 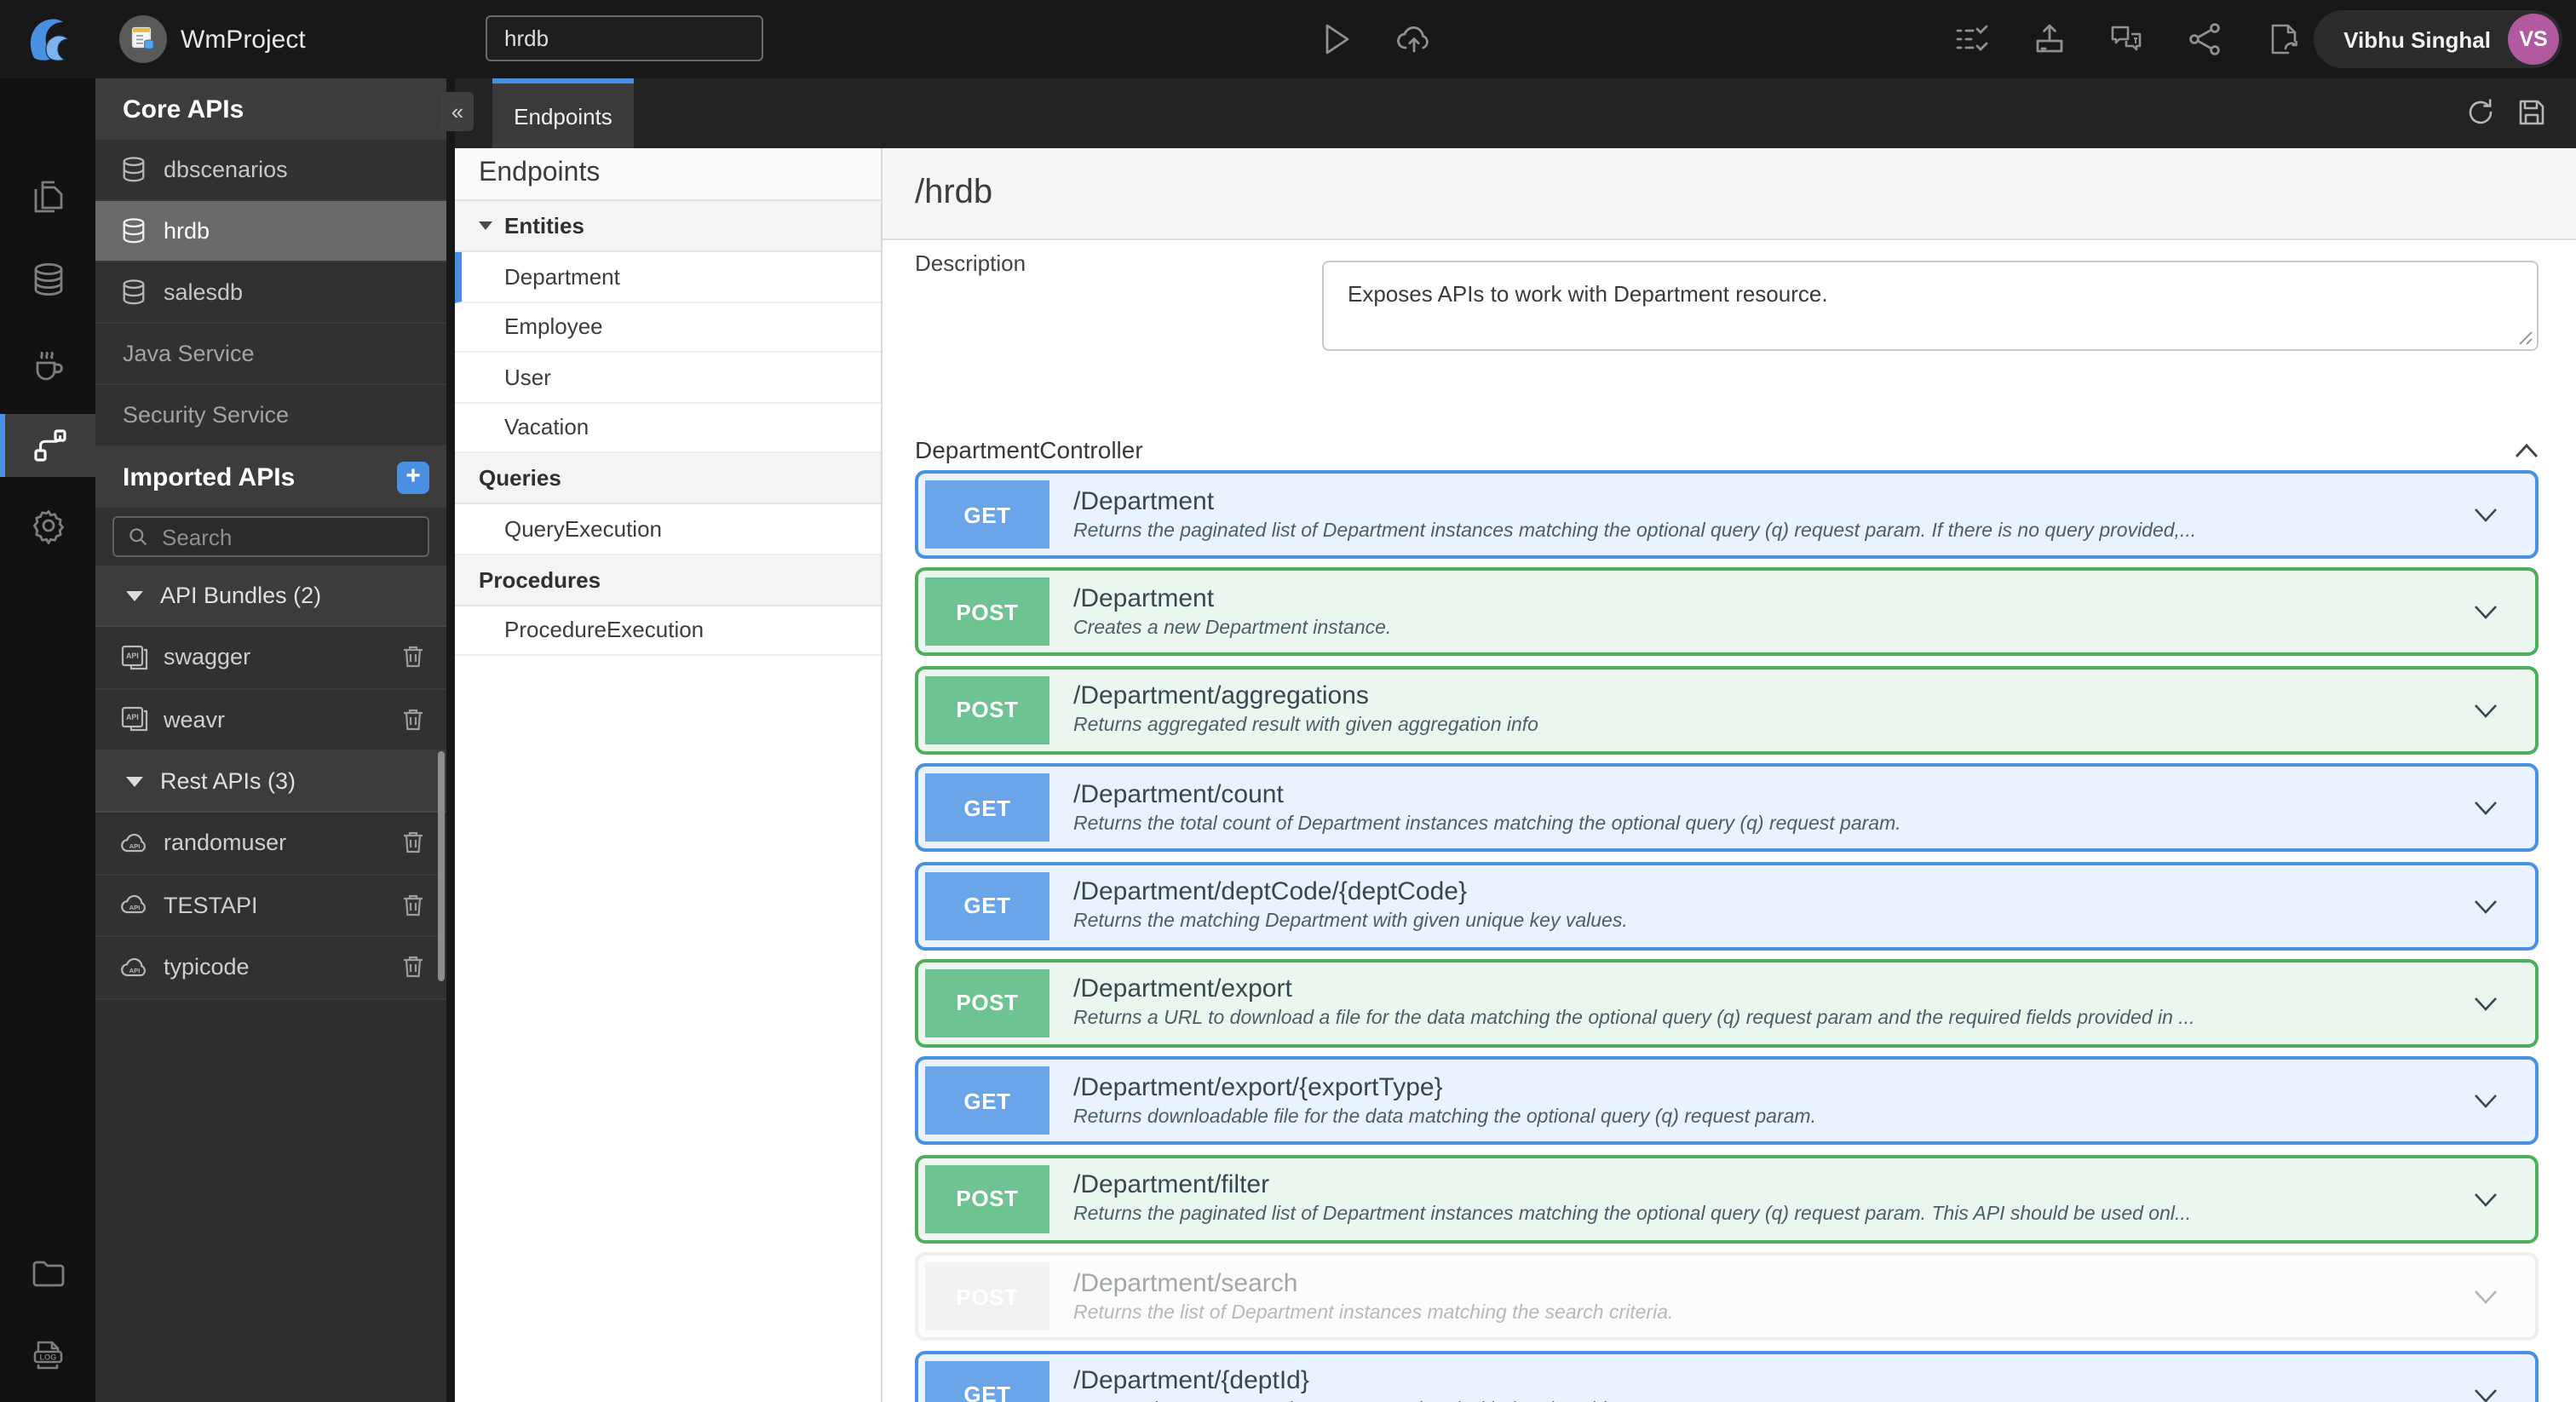 I want to click on add-api-button: +, so click(x=413, y=477).